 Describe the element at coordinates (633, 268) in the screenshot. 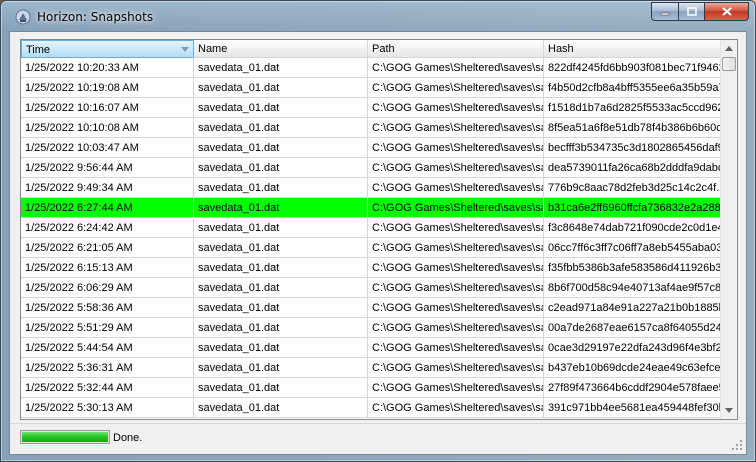

I see `cell-hash: f35fbb5386b3afe583586d411926b3c6` at that location.